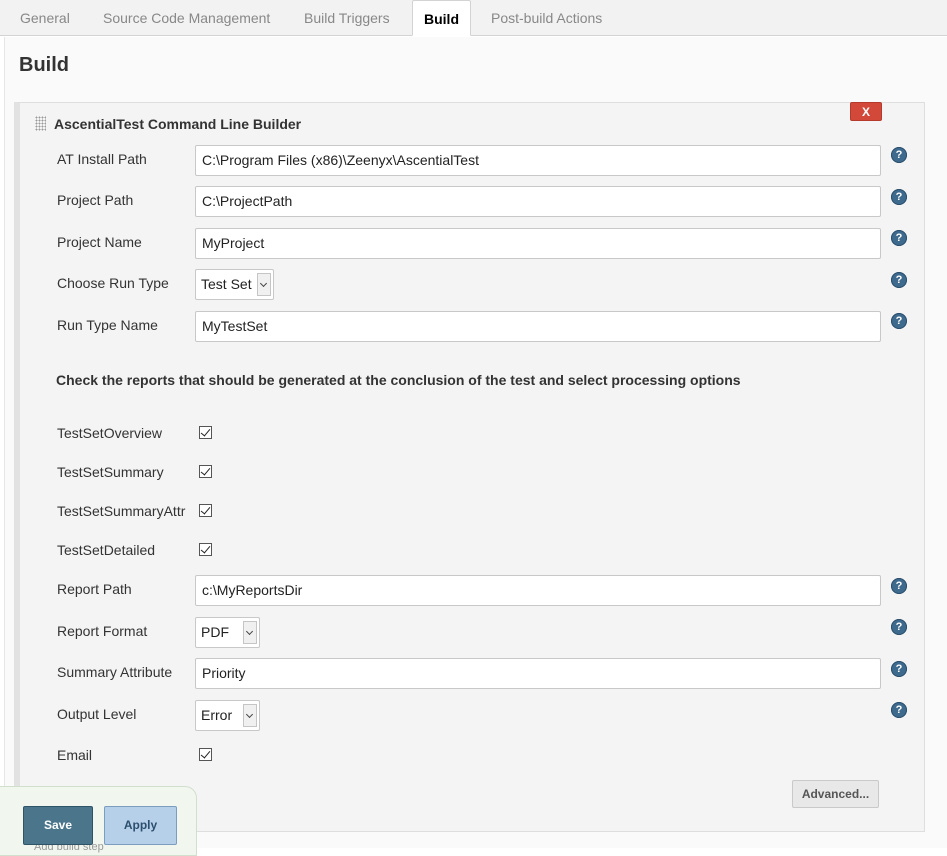  Describe the element at coordinates (102, 159) in the screenshot. I see `at-install-path-label: AT Install Path` at that location.